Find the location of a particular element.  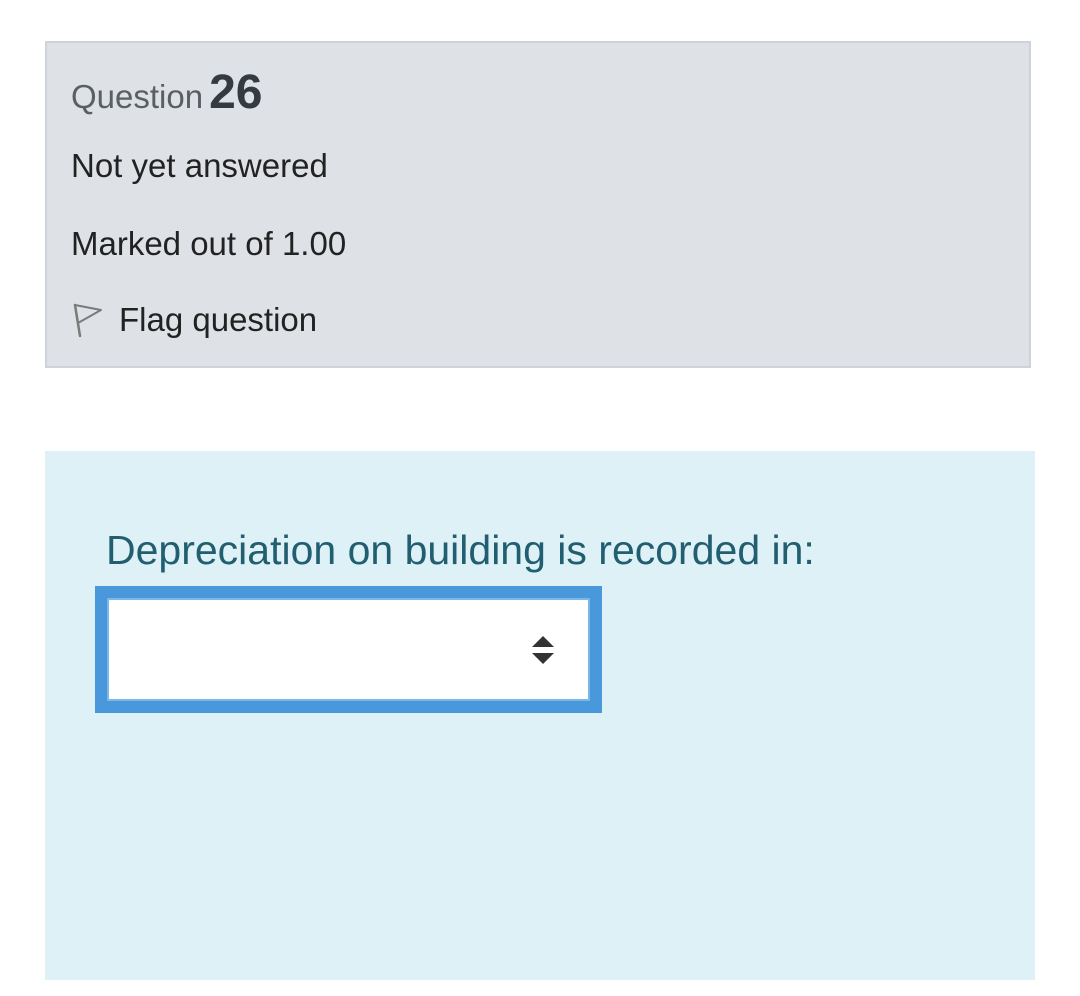

question-number: 26 is located at coordinates (236, 92).